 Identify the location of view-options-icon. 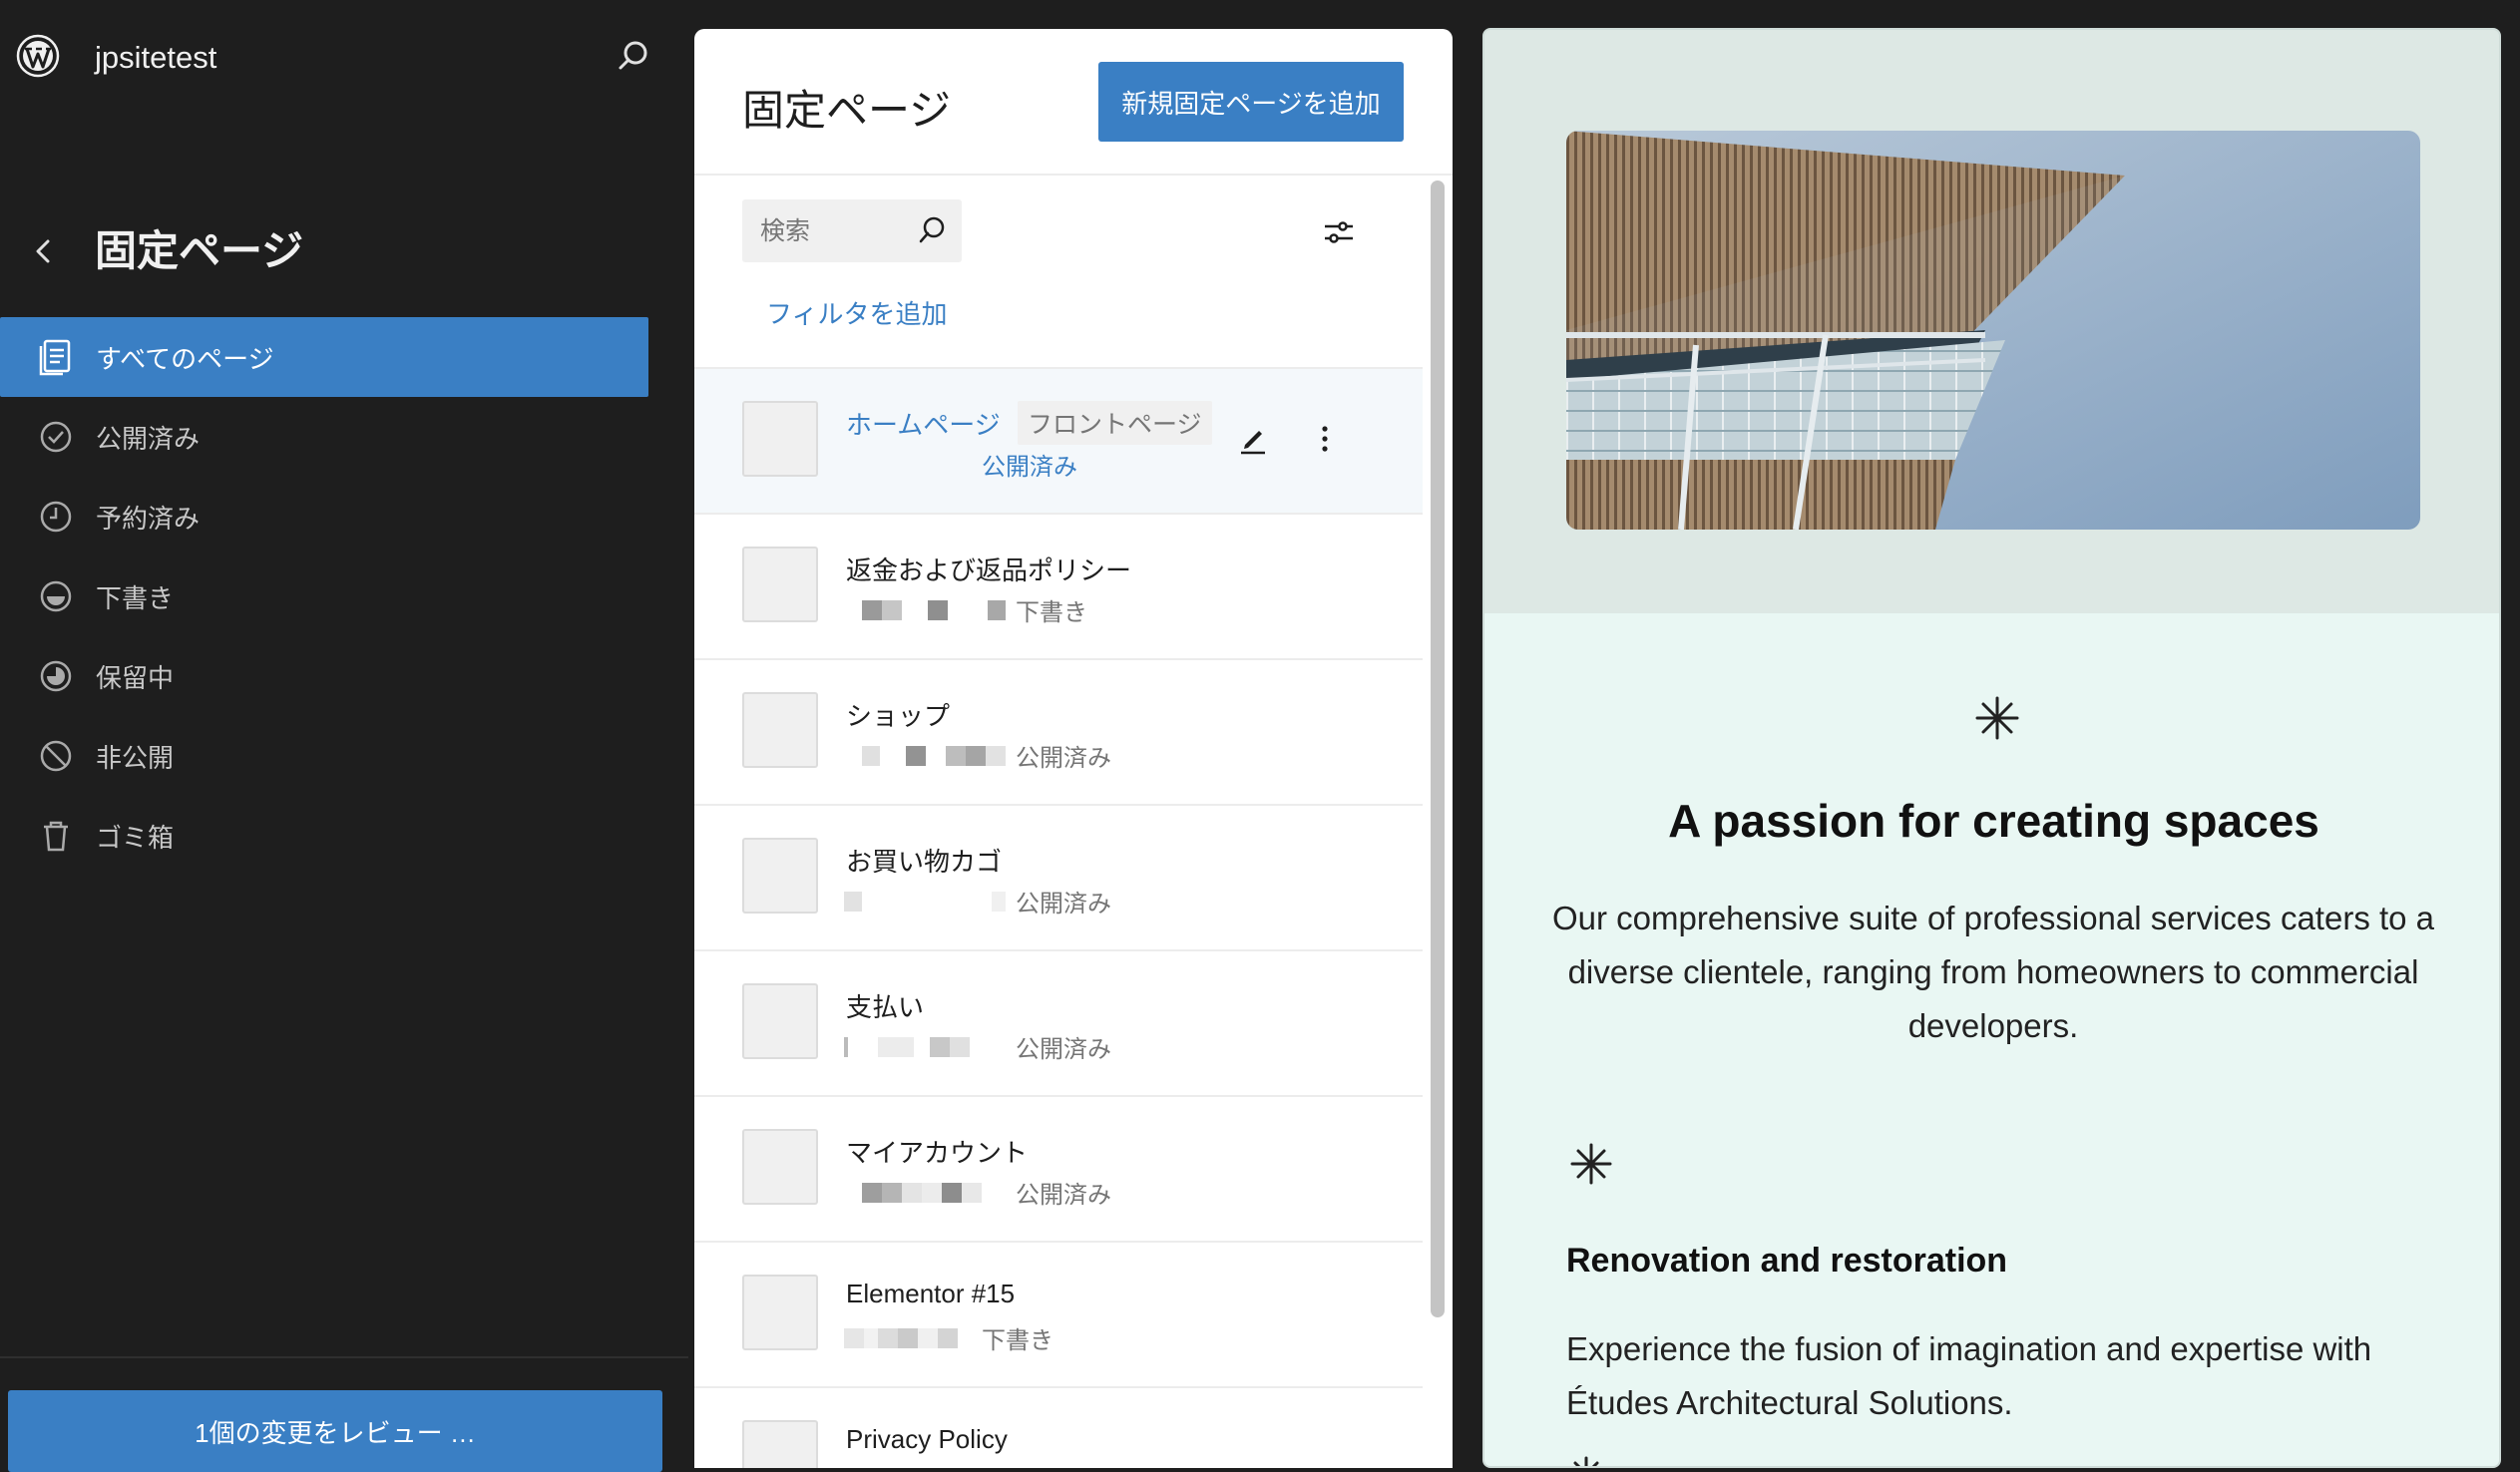
(1339, 232).